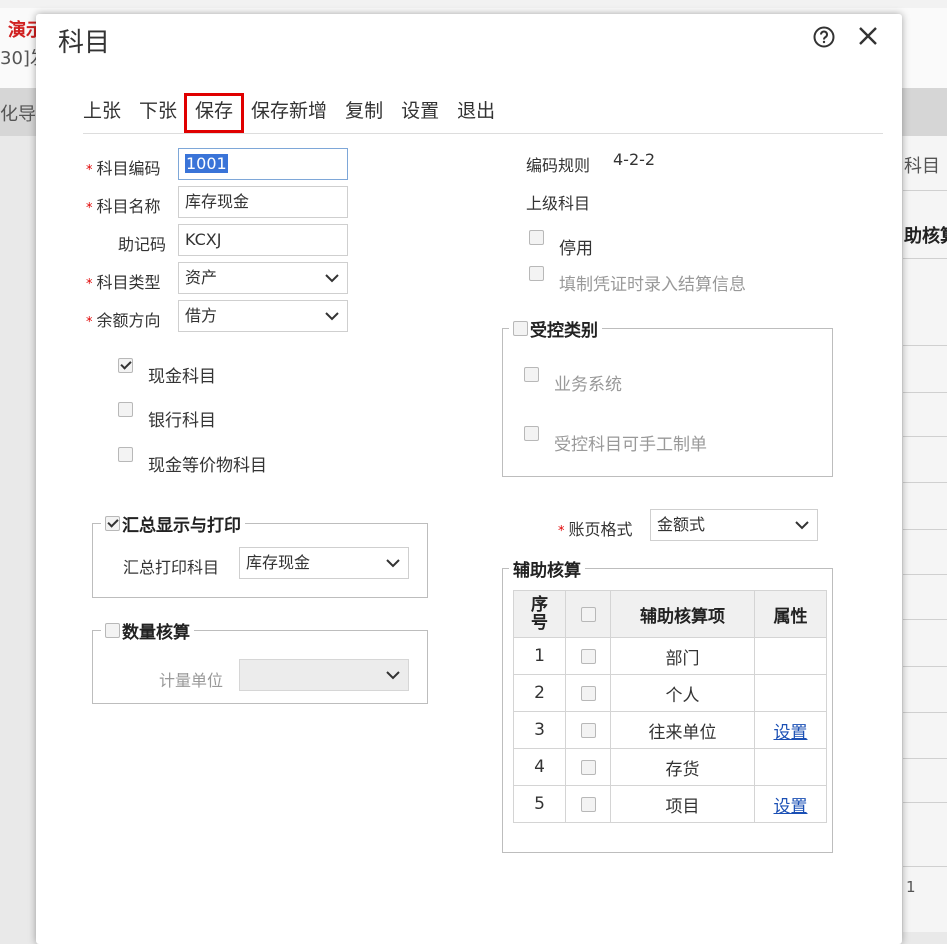  I want to click on summary-fieldset: 汇总显示与打印 汇总打印科目 库存现金, so click(260, 554).